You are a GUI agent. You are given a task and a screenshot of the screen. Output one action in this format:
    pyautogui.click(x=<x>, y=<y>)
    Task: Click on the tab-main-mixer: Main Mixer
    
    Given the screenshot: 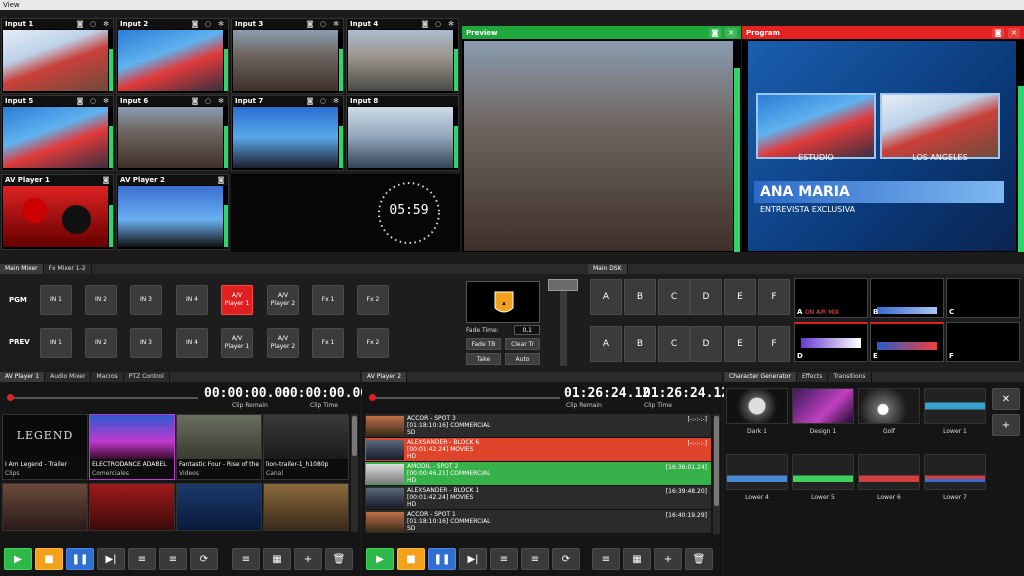 What is the action you would take?
    pyautogui.click(x=22, y=269)
    